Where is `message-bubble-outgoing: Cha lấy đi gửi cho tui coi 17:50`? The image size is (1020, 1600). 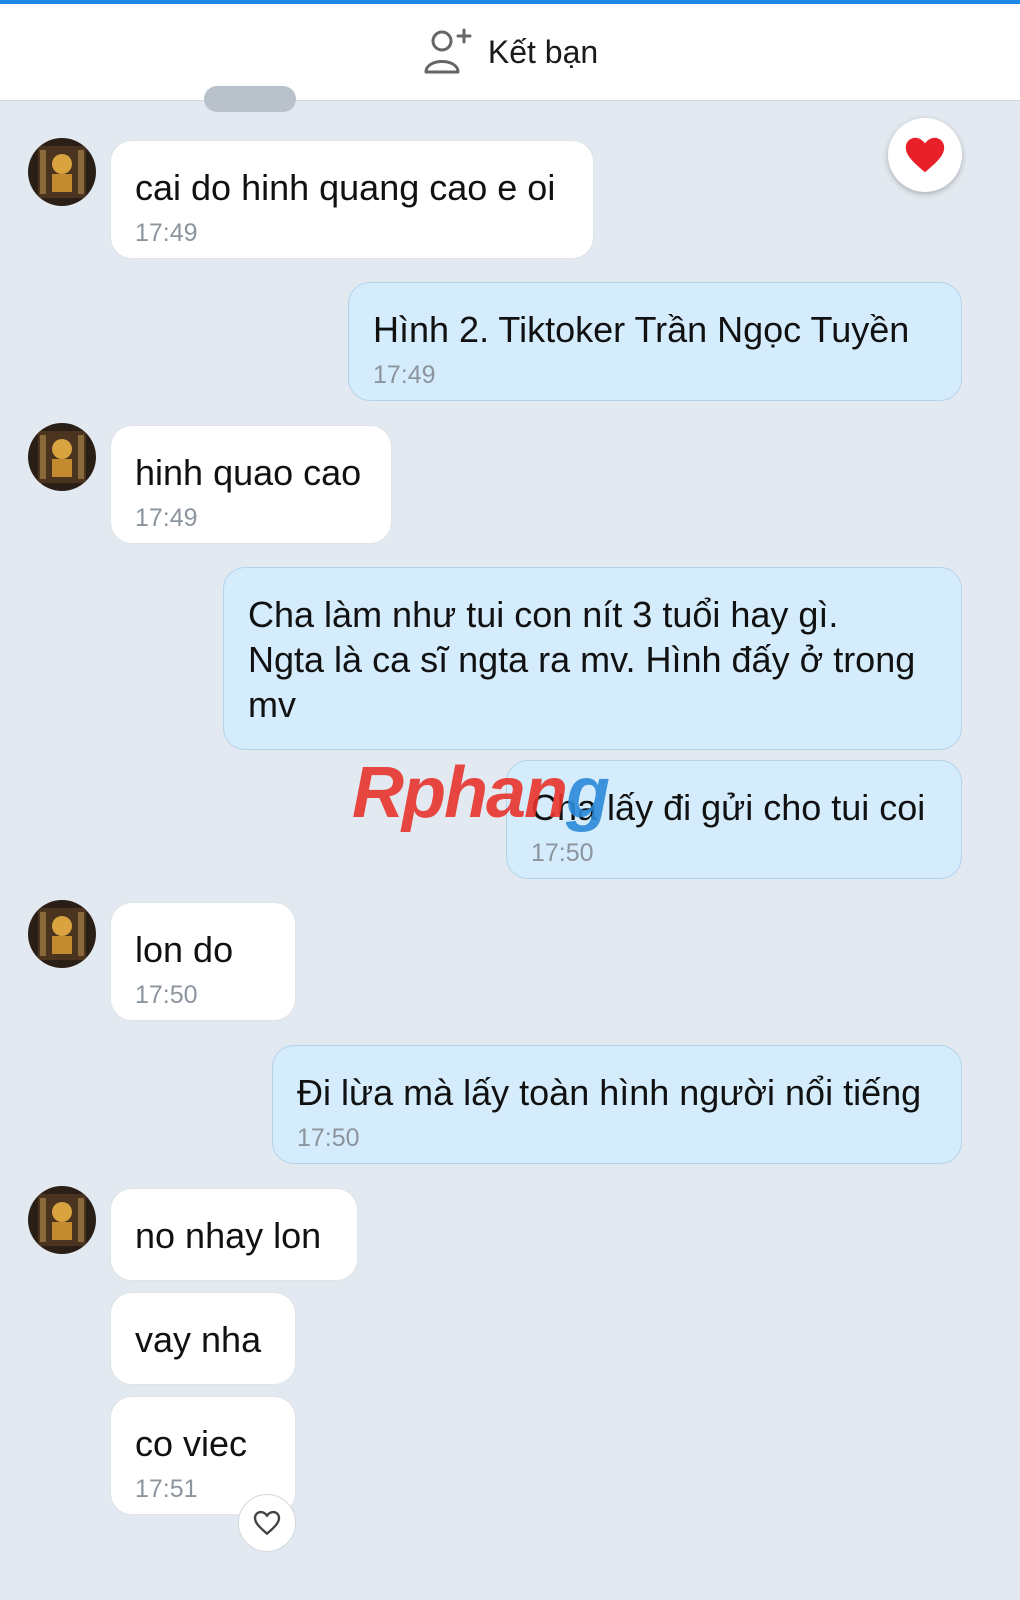
message-bubble-outgoing: Cha lấy đi gửi cho tui coi 17:50 is located at coordinates (734, 819).